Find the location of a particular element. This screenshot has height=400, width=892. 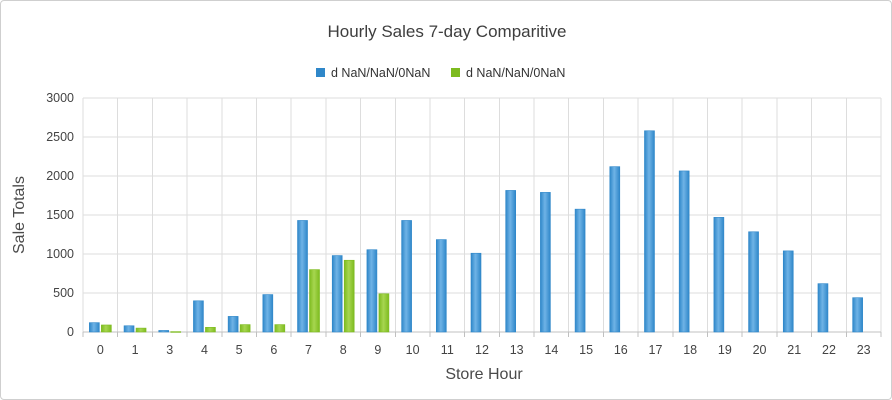

x-axis-ticks: 0 1 3 4 5 6 7 8 9 10 11 12 13 14 15 16 17 18 19 20 21 22 23 is located at coordinates (482, 344).